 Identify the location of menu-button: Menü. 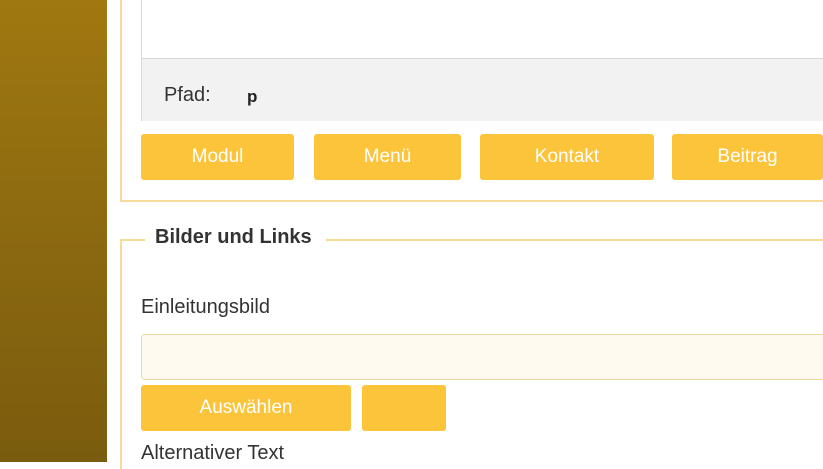
(387, 157).